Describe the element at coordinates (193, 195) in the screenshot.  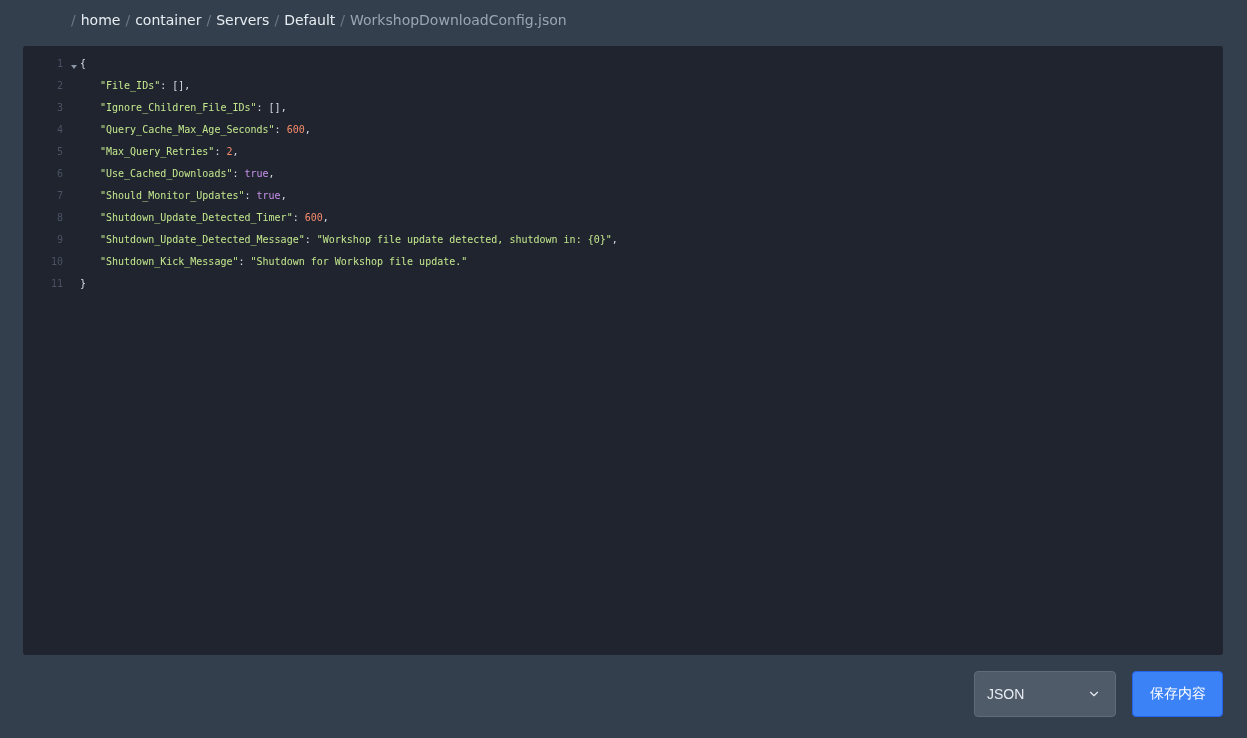
I see `code-line: "Should_Monitor_Updates": true,` at that location.